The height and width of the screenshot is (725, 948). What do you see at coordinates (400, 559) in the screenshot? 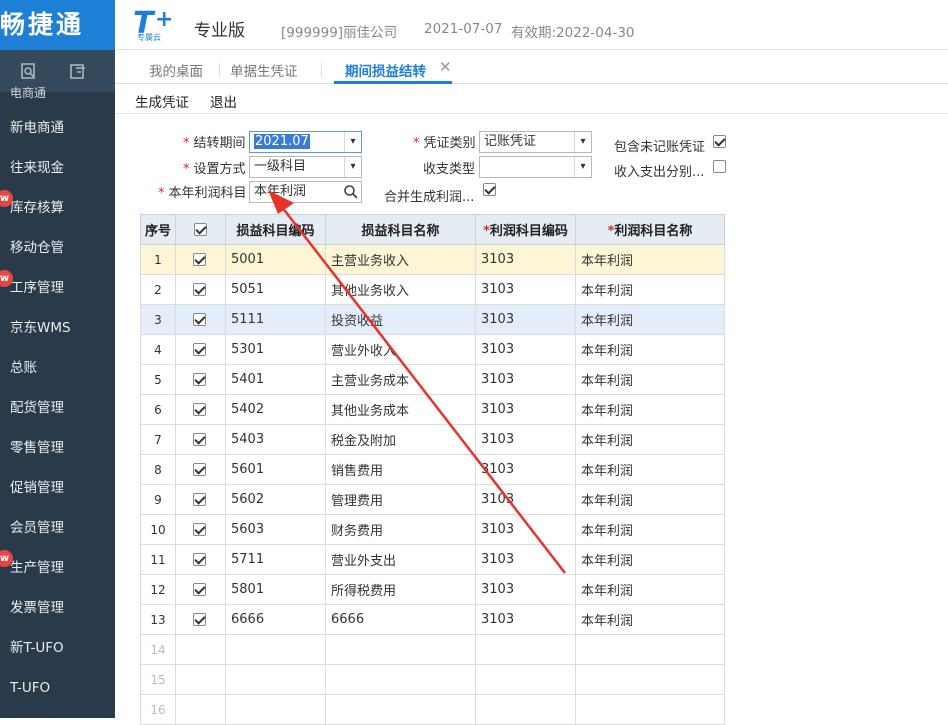
I see `pl-name-cell: 营业外支出` at bounding box center [400, 559].